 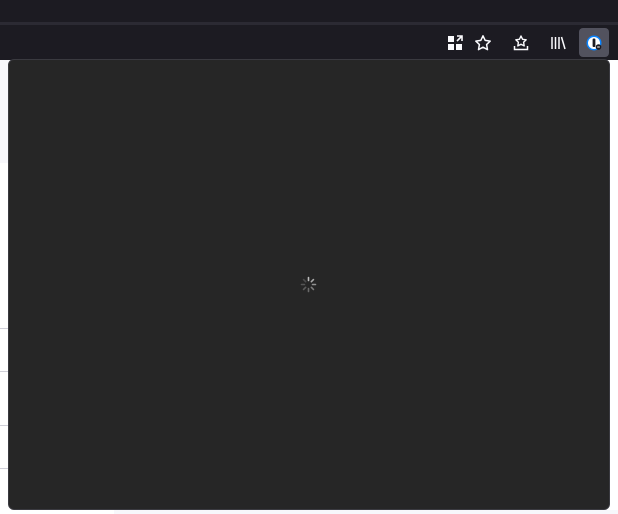 I want to click on star-icon, so click(x=483, y=42).